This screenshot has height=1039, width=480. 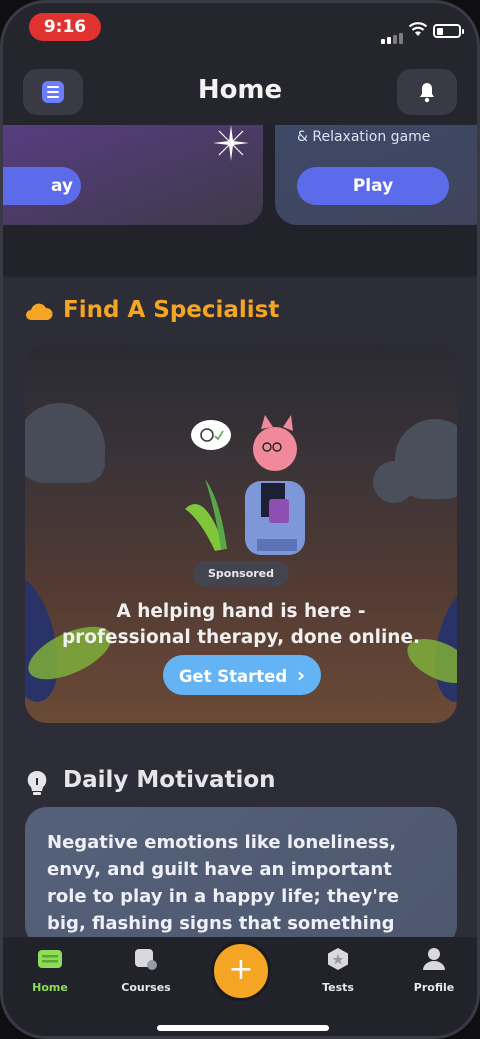 I want to click on game-card-2-line2: & Relaxation game, so click(x=364, y=137).